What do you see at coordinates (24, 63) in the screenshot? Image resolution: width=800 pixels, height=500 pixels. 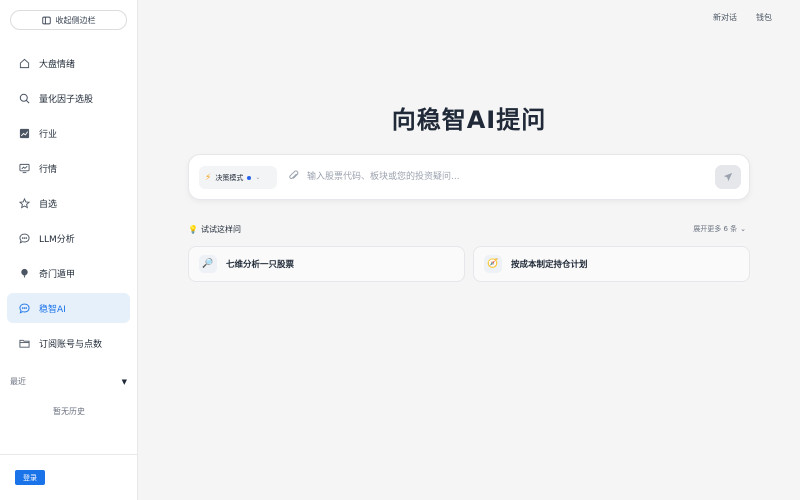 I see `home-icon` at bounding box center [24, 63].